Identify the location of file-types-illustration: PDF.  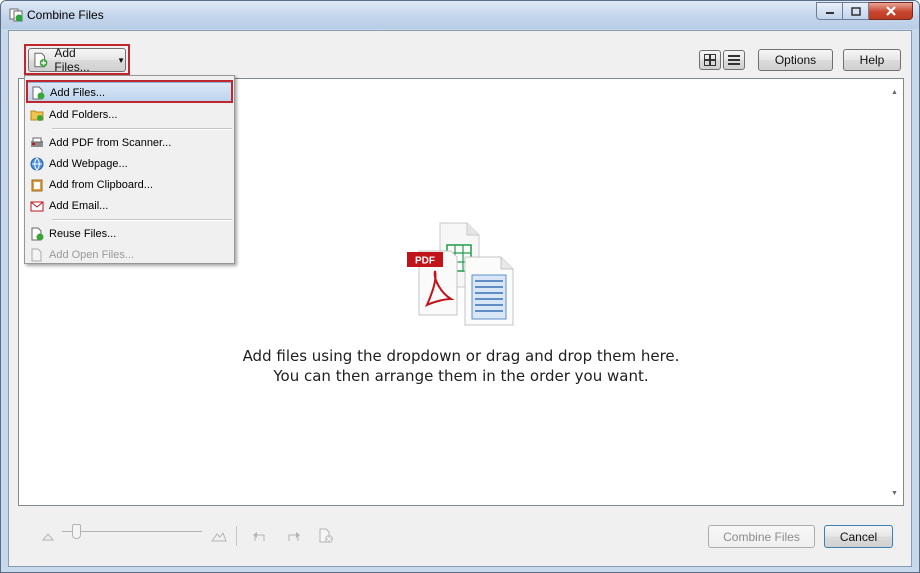
(460, 274).